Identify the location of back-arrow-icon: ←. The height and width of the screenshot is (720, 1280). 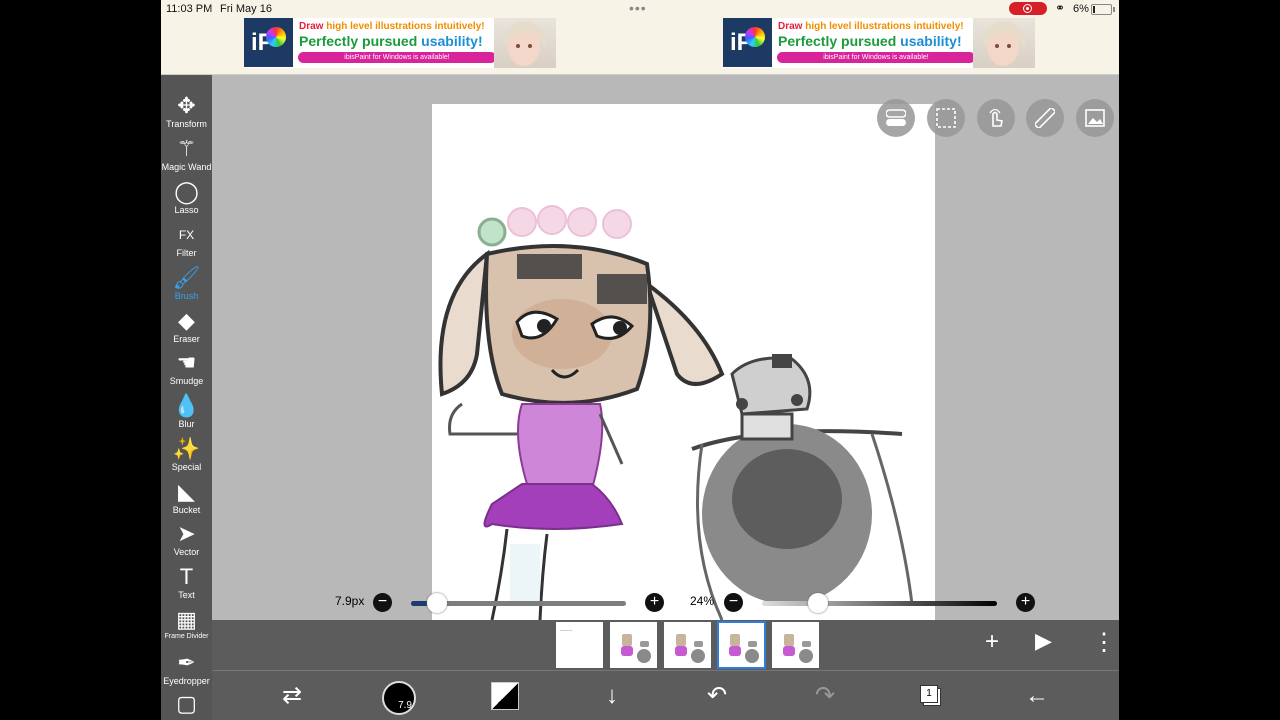
(1037, 695).